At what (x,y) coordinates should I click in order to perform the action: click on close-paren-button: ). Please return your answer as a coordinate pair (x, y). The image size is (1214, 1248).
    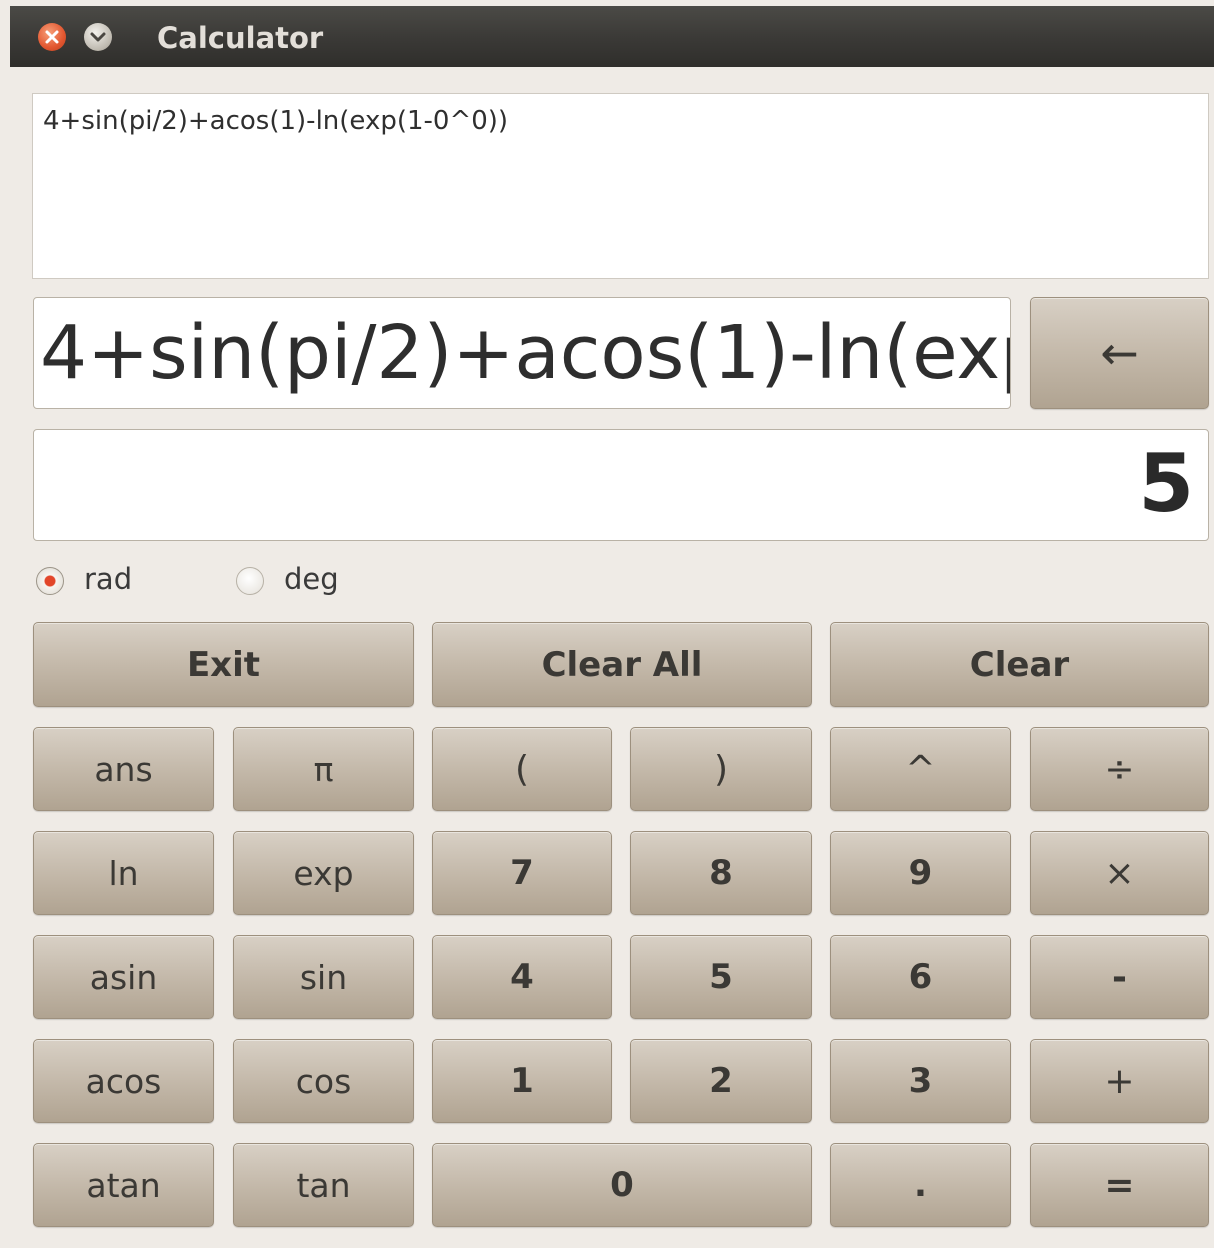
    Looking at the image, I should click on (721, 769).